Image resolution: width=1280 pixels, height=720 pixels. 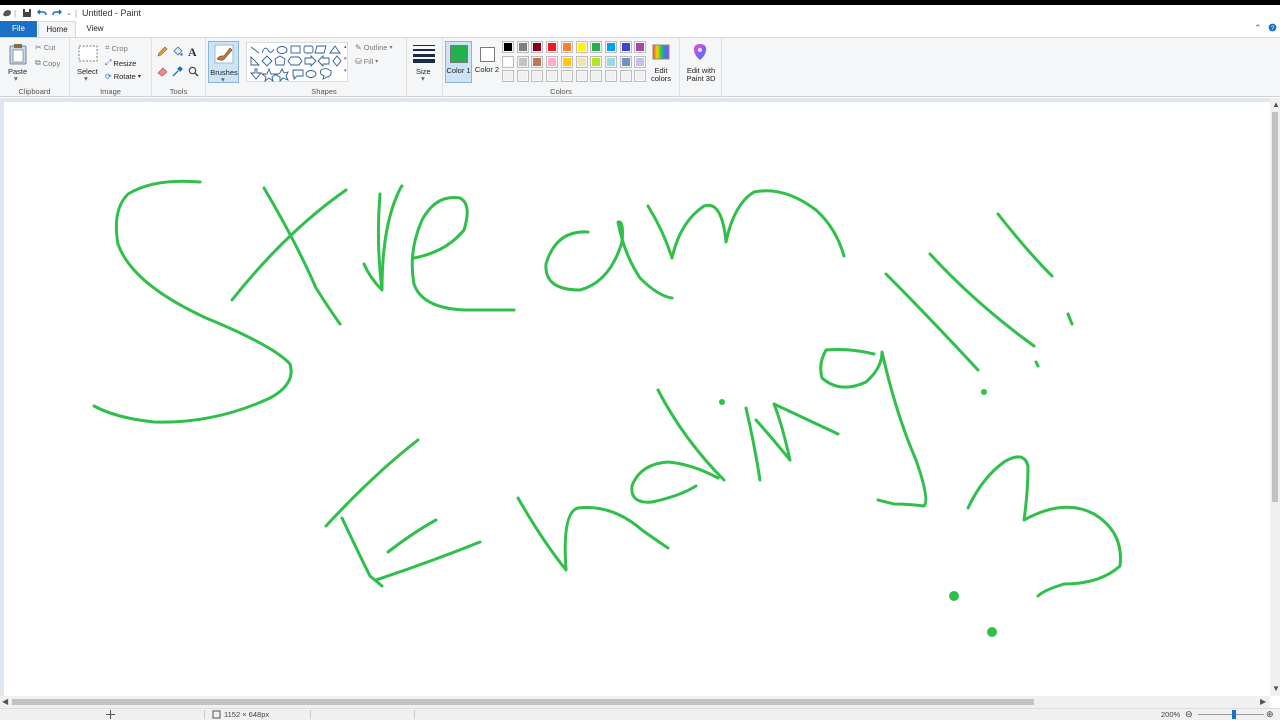 I want to click on tools-group: A Tools, so click(x=179, y=68).